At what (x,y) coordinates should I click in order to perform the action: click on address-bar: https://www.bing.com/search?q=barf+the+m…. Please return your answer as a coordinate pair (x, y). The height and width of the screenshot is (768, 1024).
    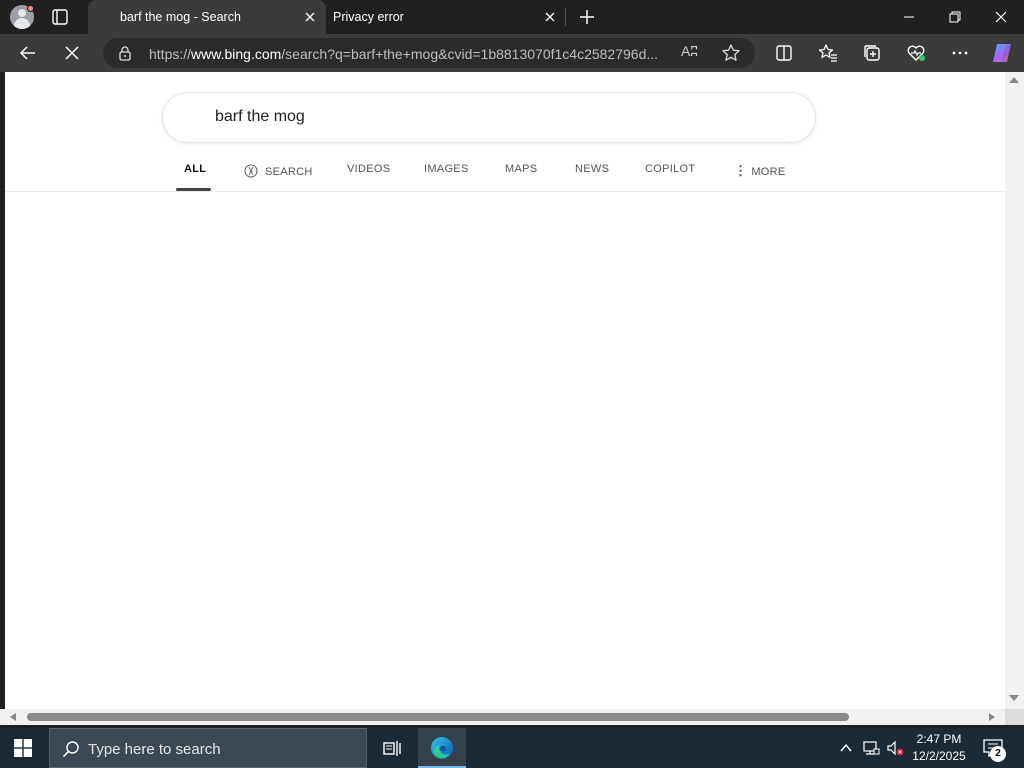
    Looking at the image, I should click on (429, 53).